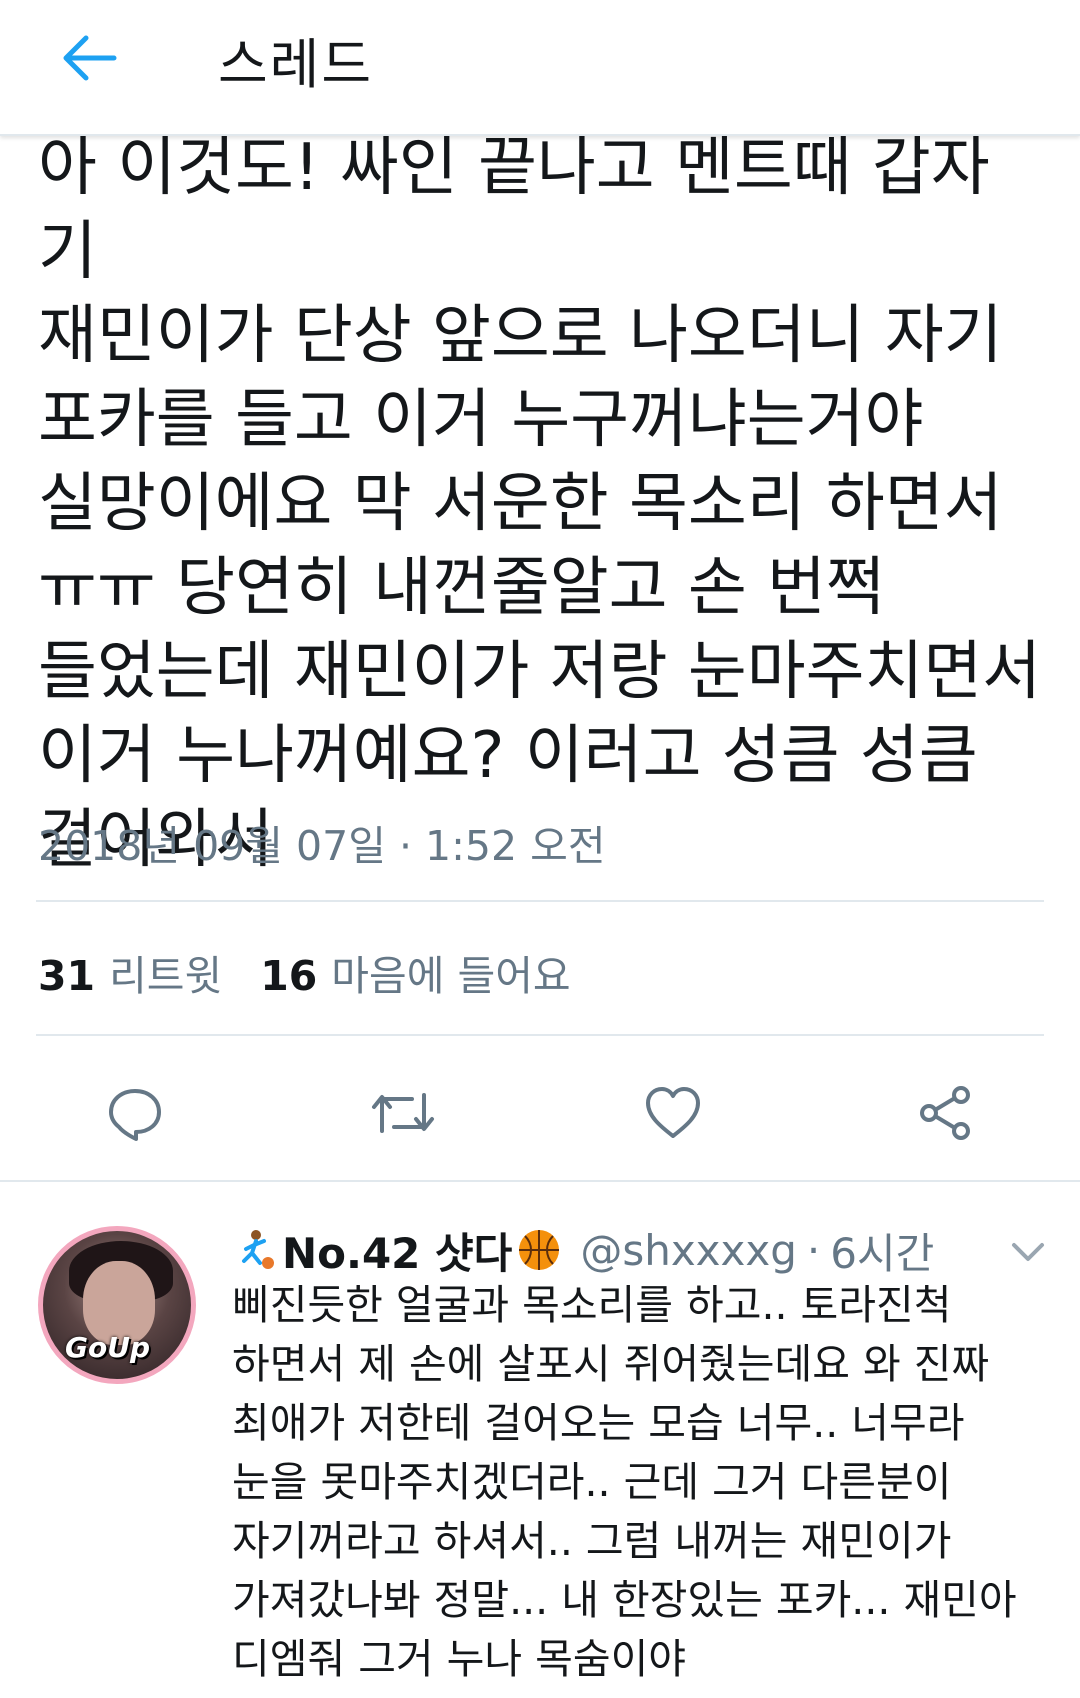  I want to click on reply-menu-button, so click(1028, 1252).